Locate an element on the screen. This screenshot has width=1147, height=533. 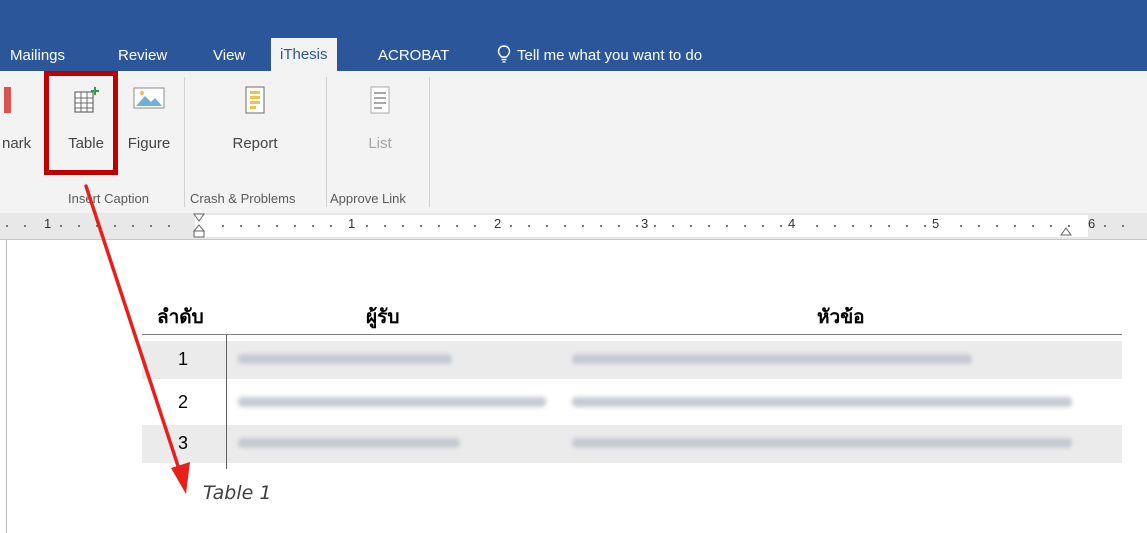
arrow-icon is located at coordinates (137, 339).